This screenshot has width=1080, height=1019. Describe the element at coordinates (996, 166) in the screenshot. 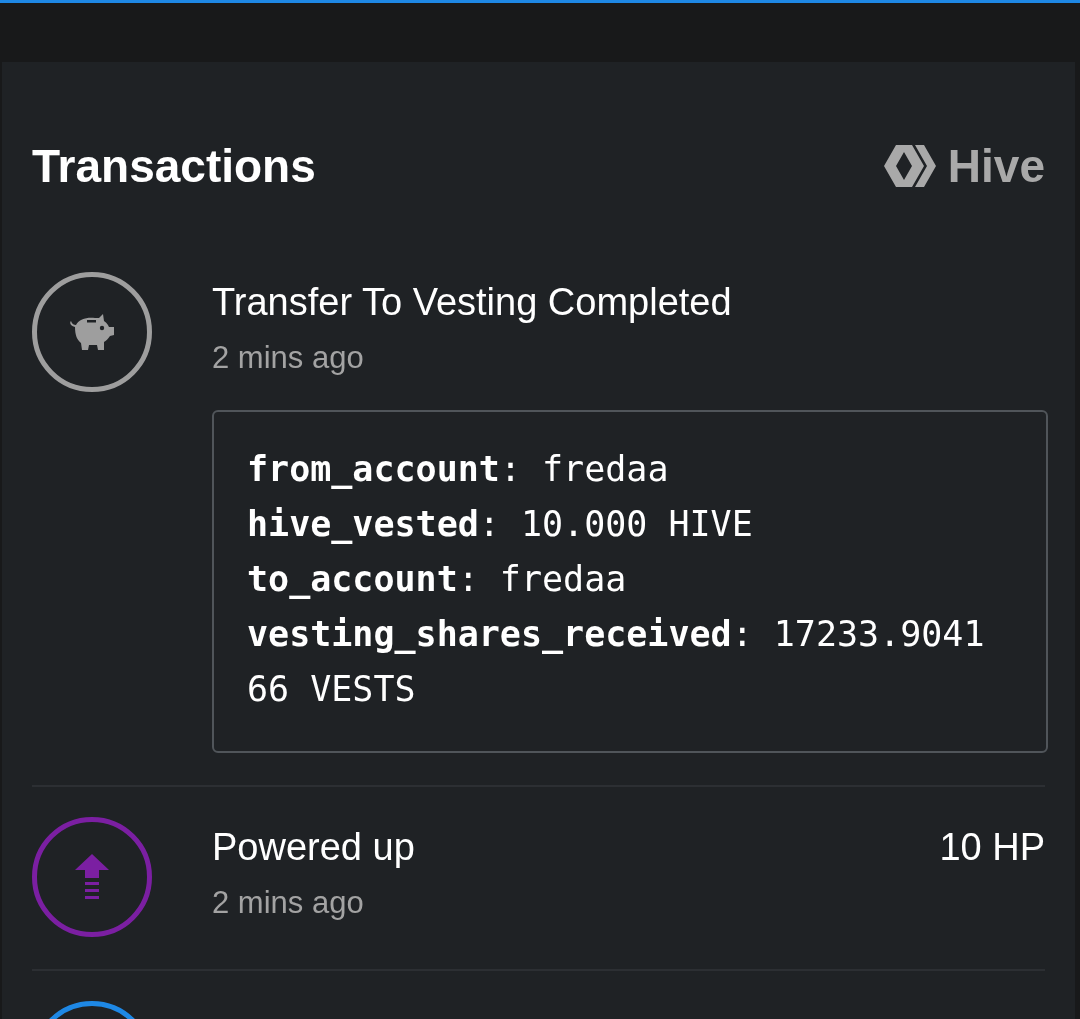

I see `brand-name: Hive` at that location.